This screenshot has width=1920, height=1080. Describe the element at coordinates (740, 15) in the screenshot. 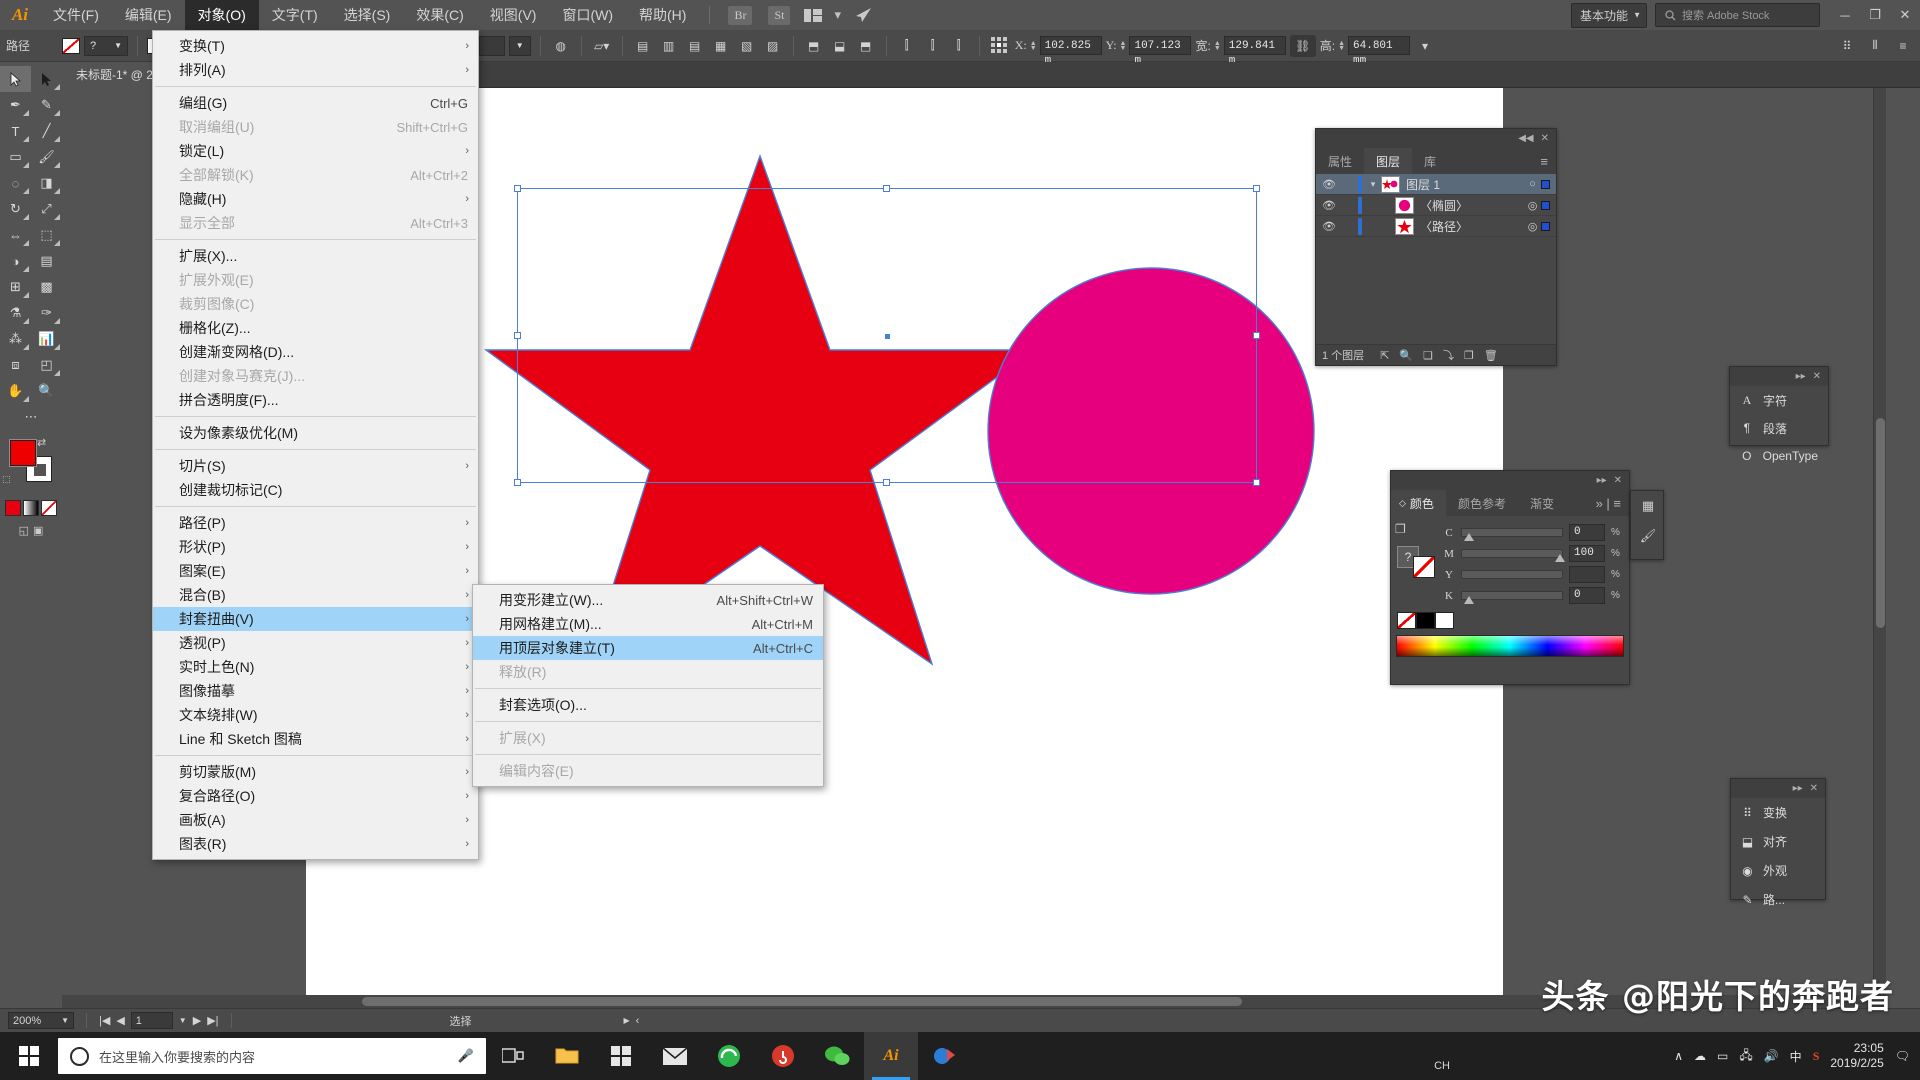

I see `bridge-icon: Br` at that location.